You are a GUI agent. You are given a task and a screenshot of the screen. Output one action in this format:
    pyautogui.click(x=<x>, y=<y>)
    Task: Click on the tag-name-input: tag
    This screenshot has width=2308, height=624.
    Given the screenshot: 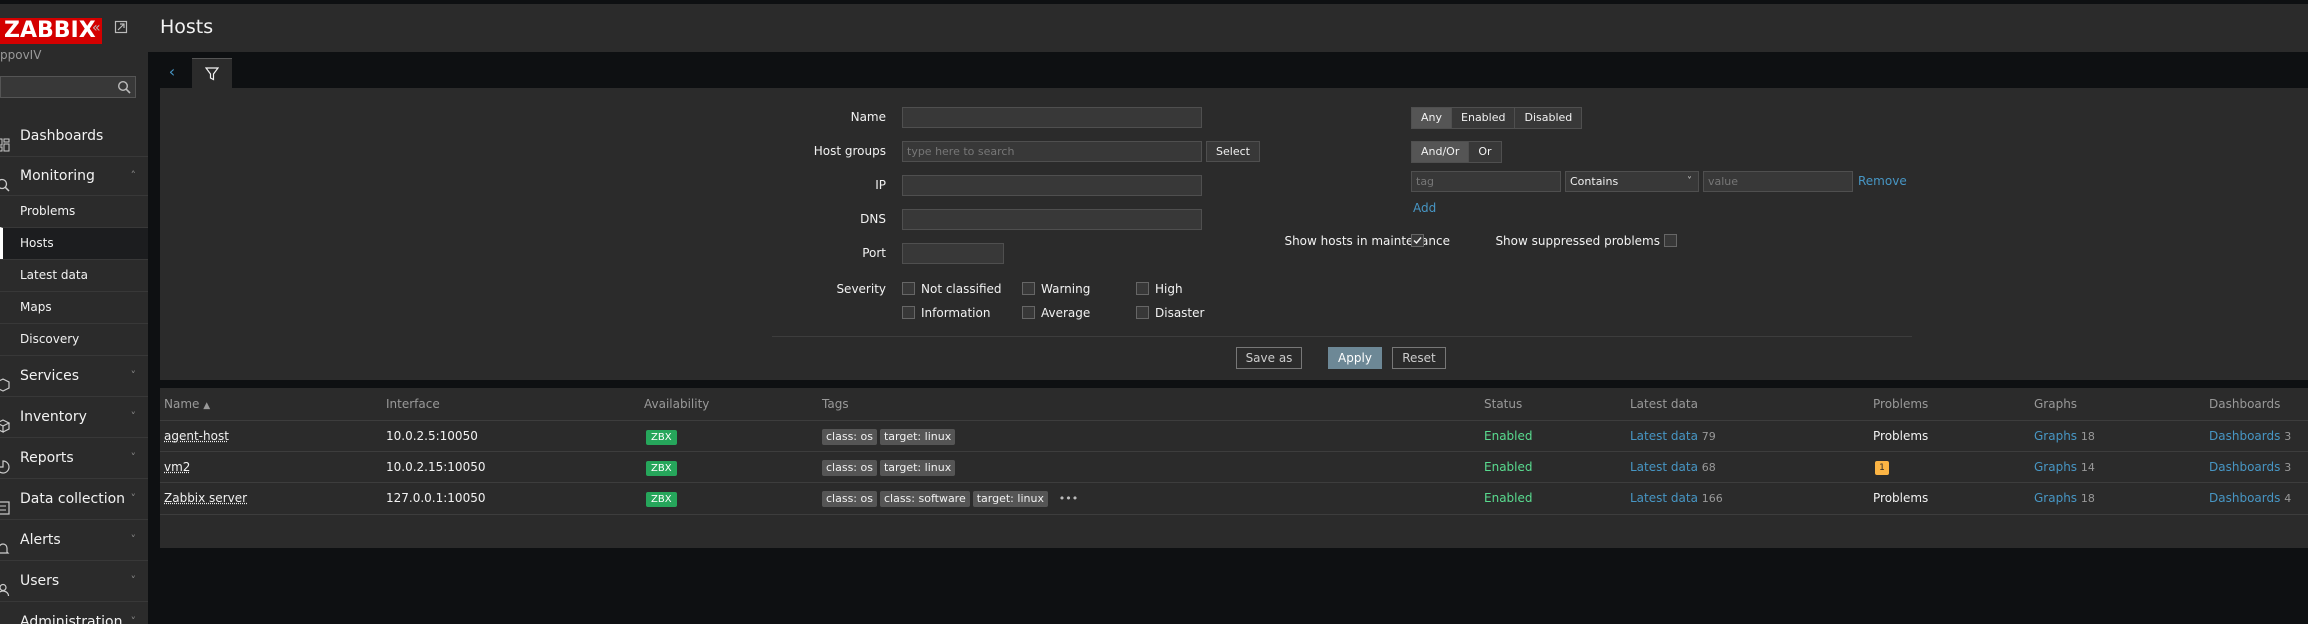 What is the action you would take?
    pyautogui.click(x=1486, y=181)
    